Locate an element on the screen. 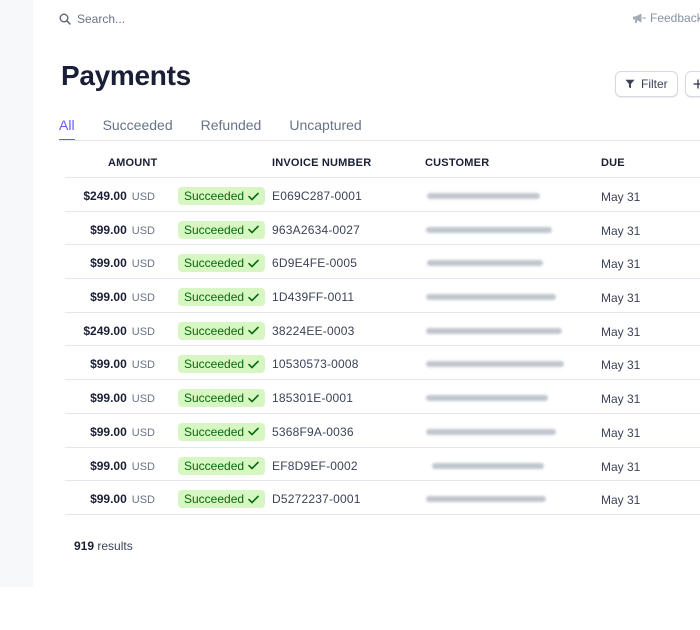  table-row: $99.00 USD Succeeded EF8D9EF-0002 May 31 is located at coordinates (382, 465).